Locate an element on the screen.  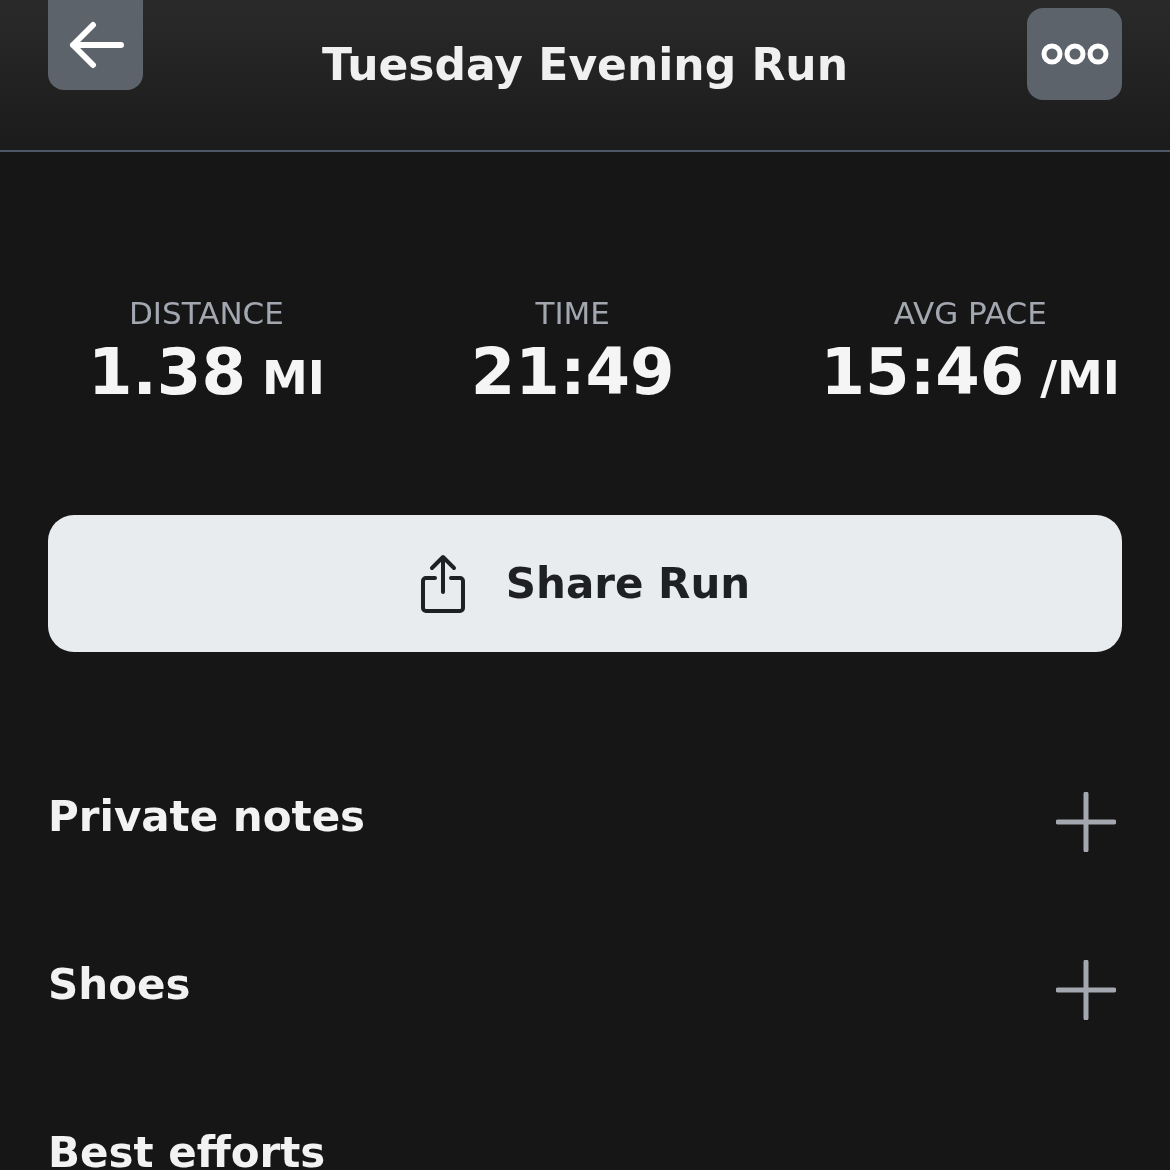
more-button is located at coordinates (1074, 54).